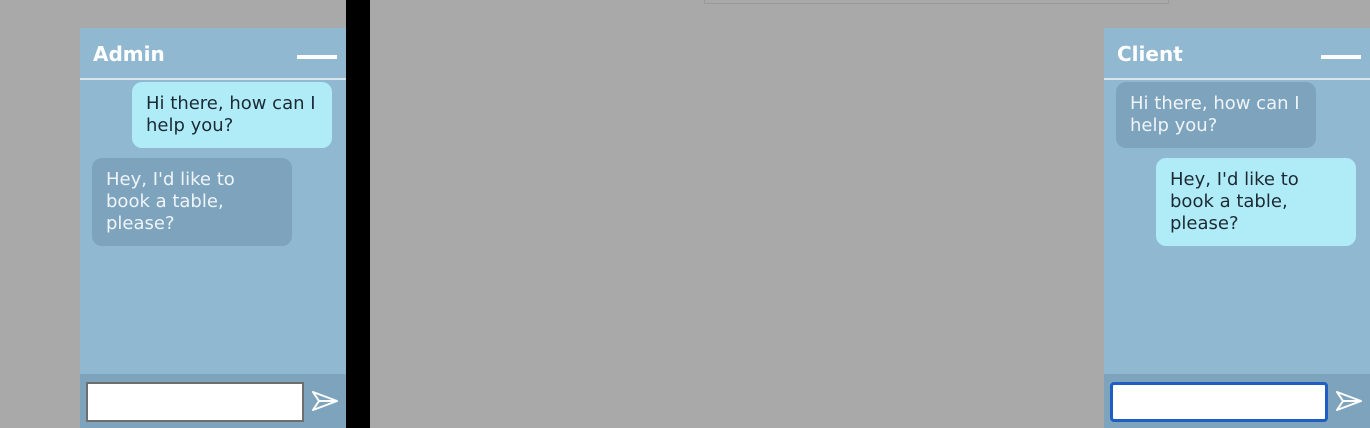 This screenshot has width=1370, height=428. Describe the element at coordinates (232, 115) in the screenshot. I see `message-bubble-outgoing: Hi there, how can I help you?` at that location.